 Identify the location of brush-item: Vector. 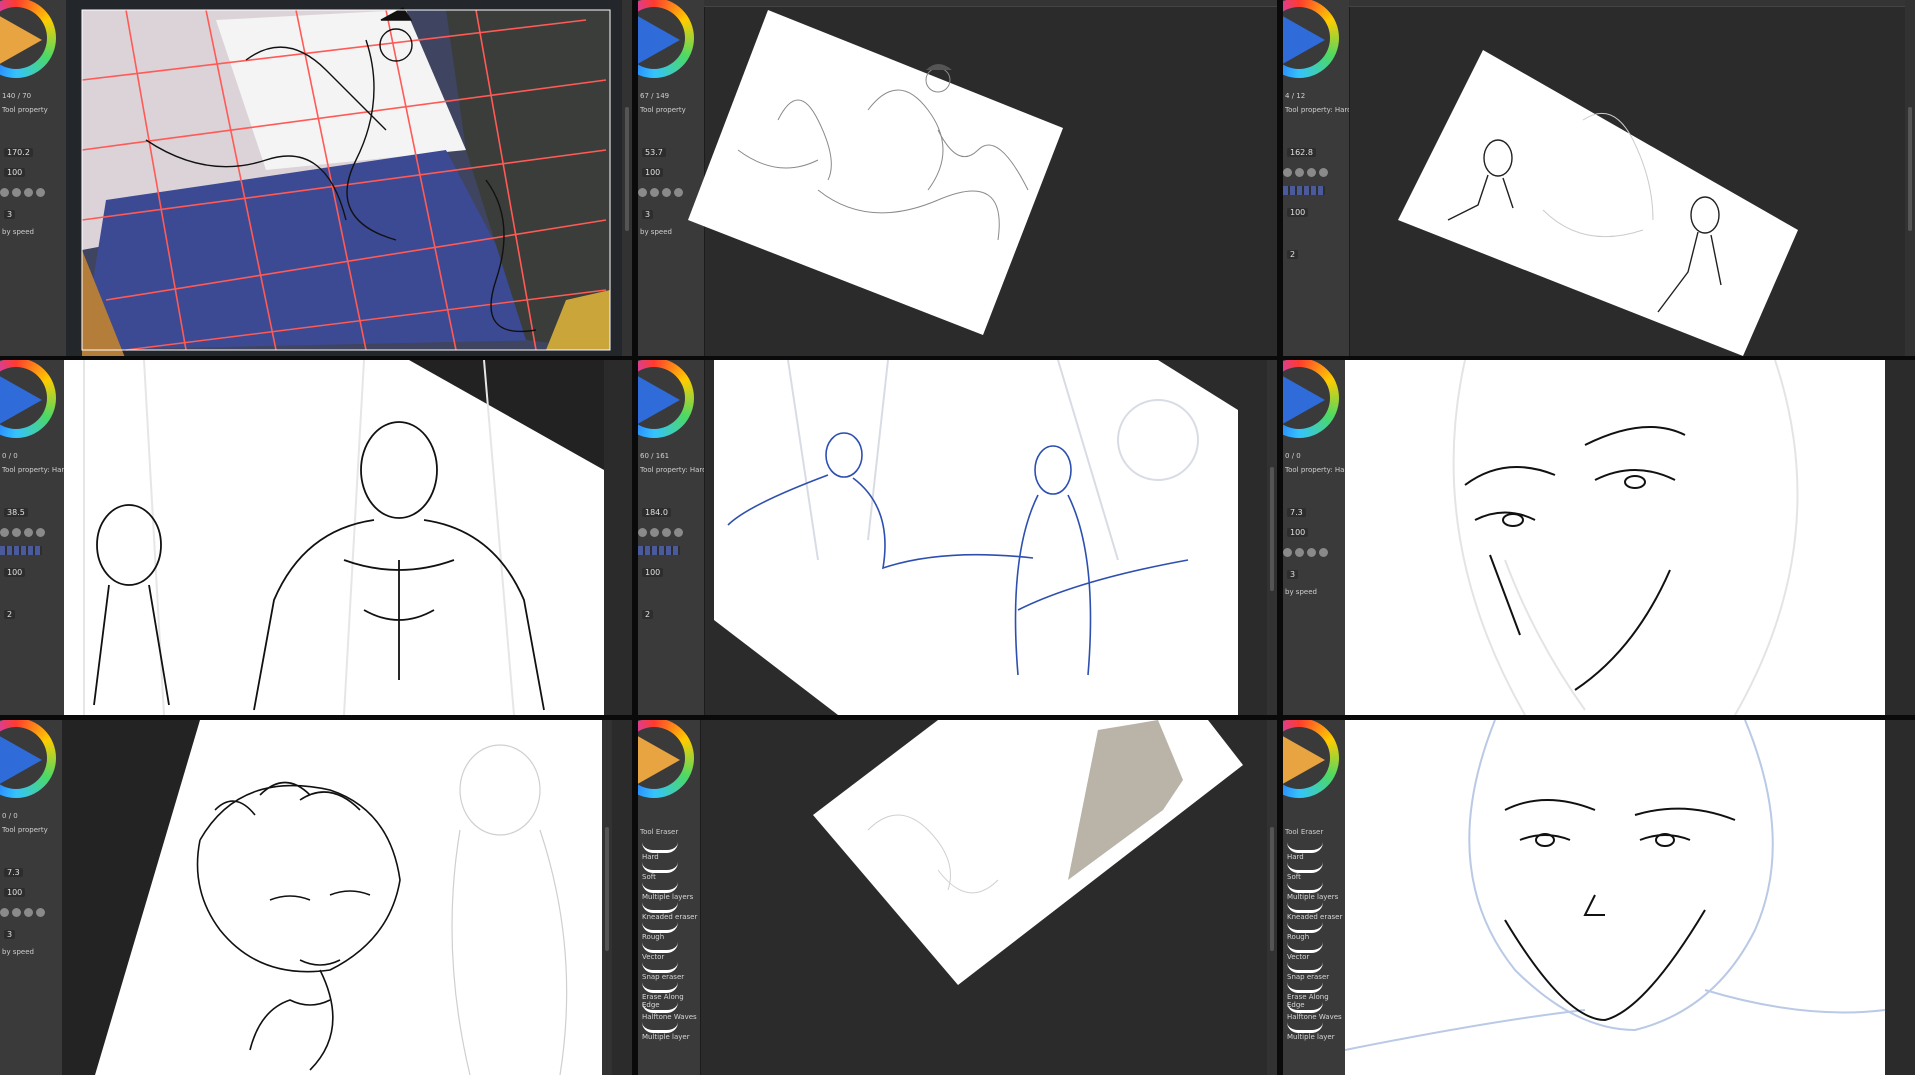
(1305, 951).